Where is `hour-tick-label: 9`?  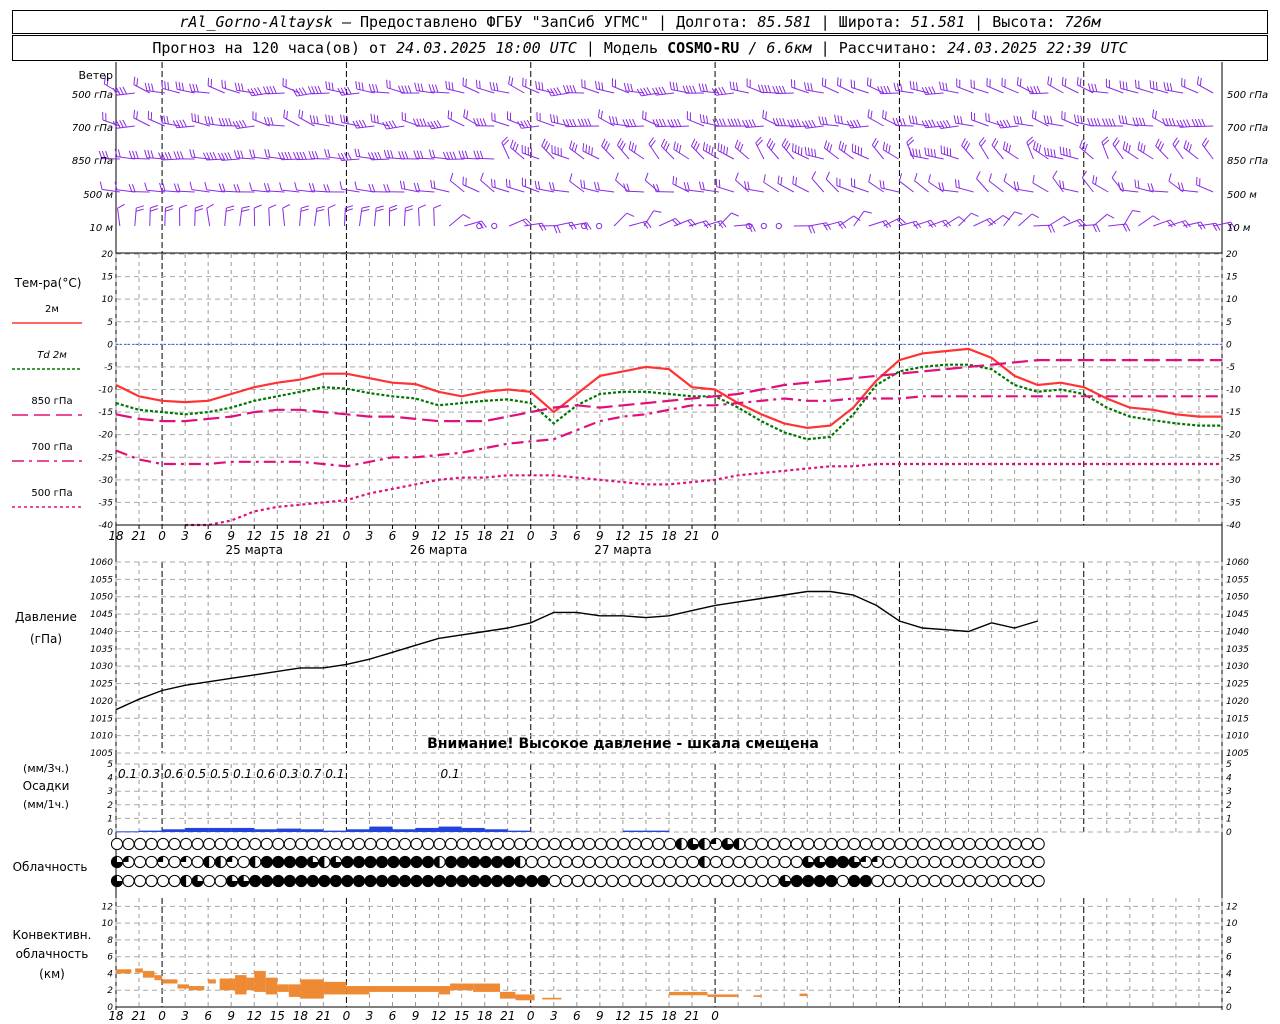 hour-tick-label: 9 is located at coordinates (231, 536).